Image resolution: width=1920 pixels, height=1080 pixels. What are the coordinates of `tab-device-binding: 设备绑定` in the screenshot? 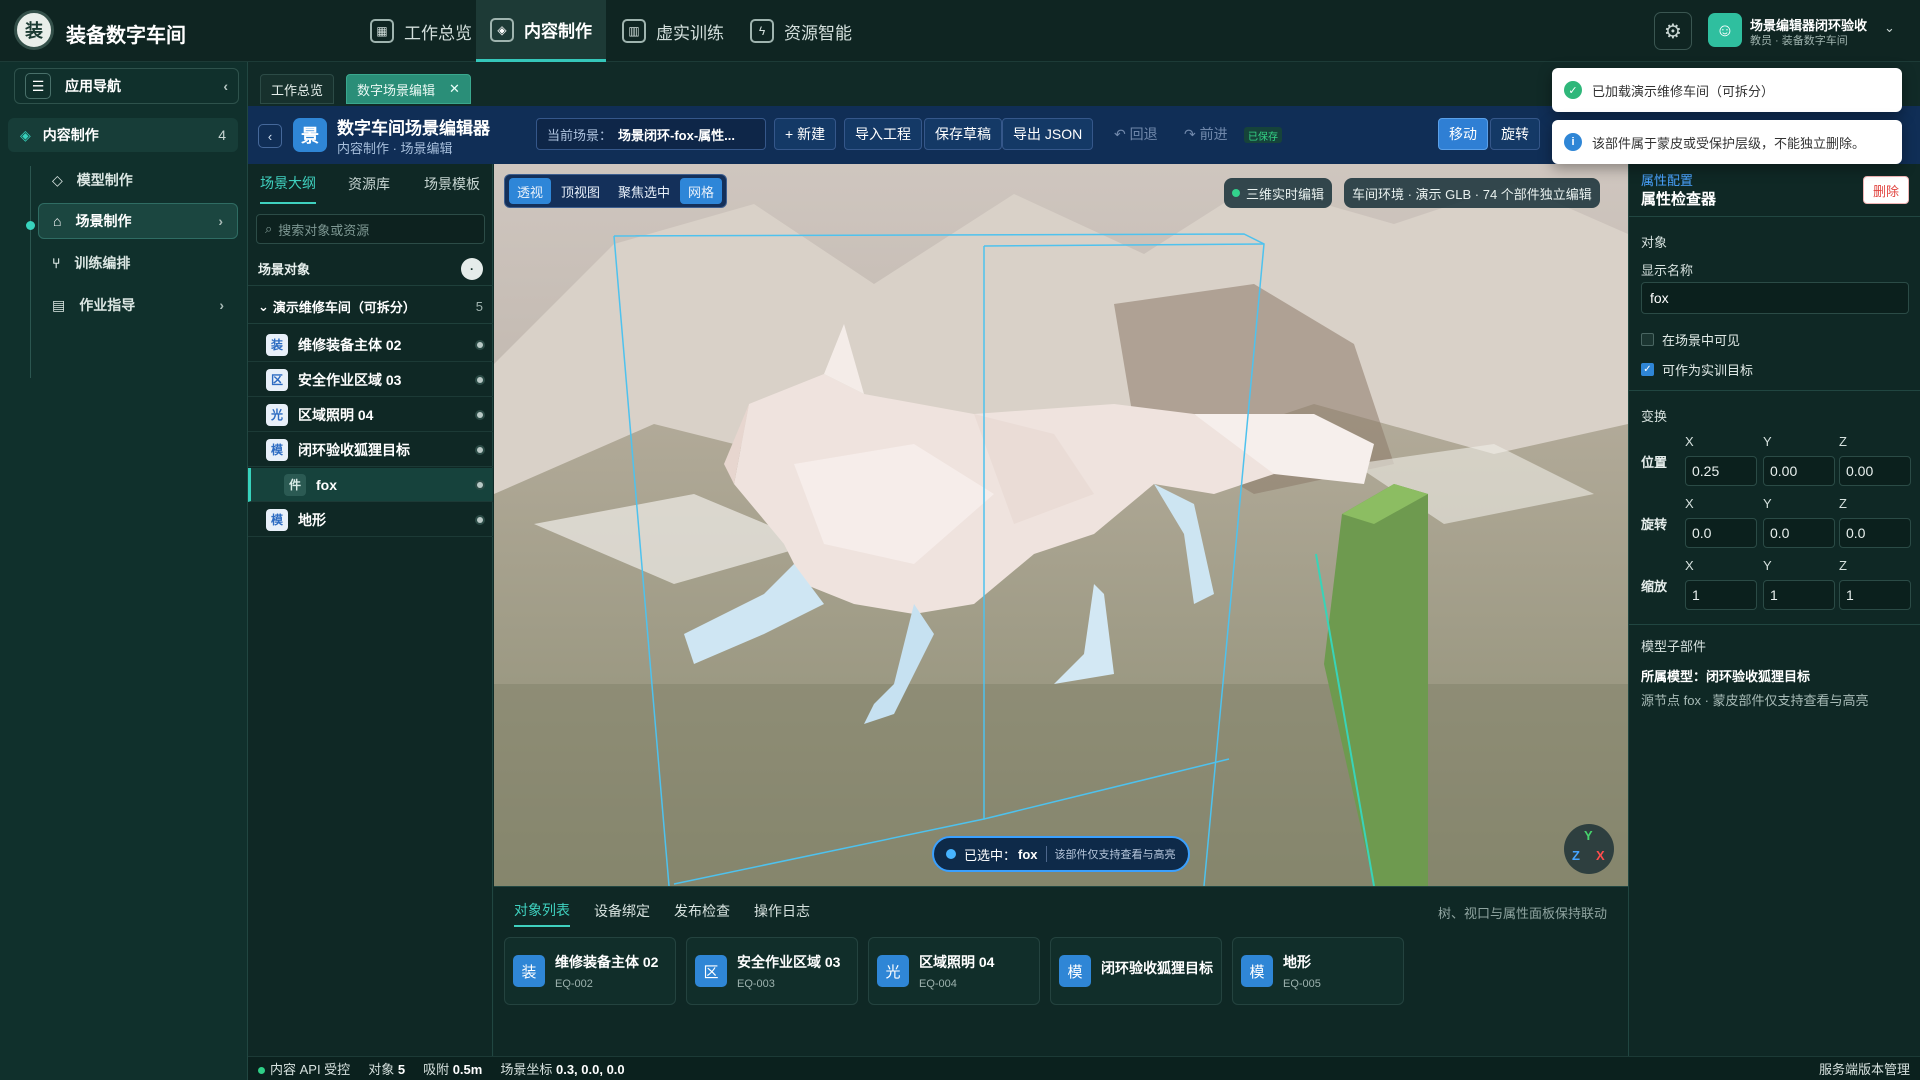 It's located at (622, 911).